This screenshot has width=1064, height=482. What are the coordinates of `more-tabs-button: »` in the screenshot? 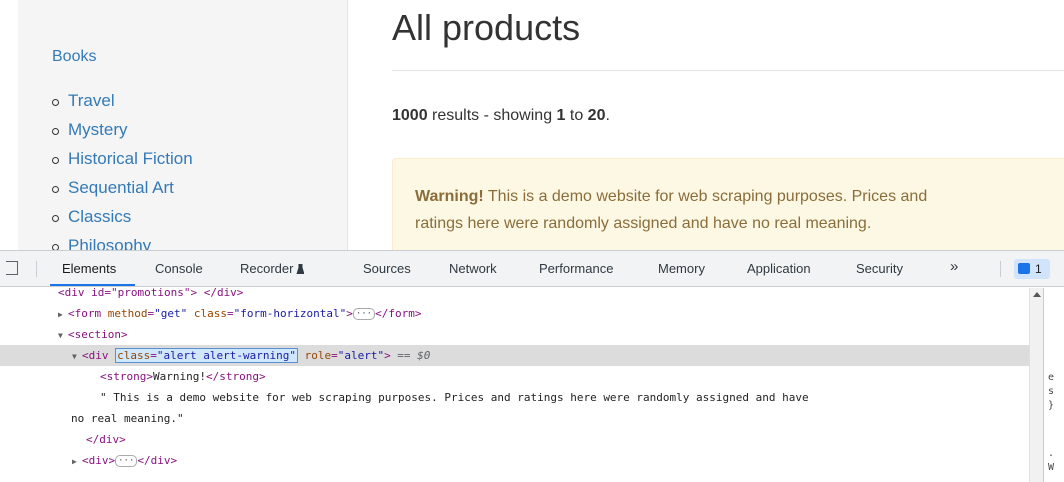 It's located at (954, 266).